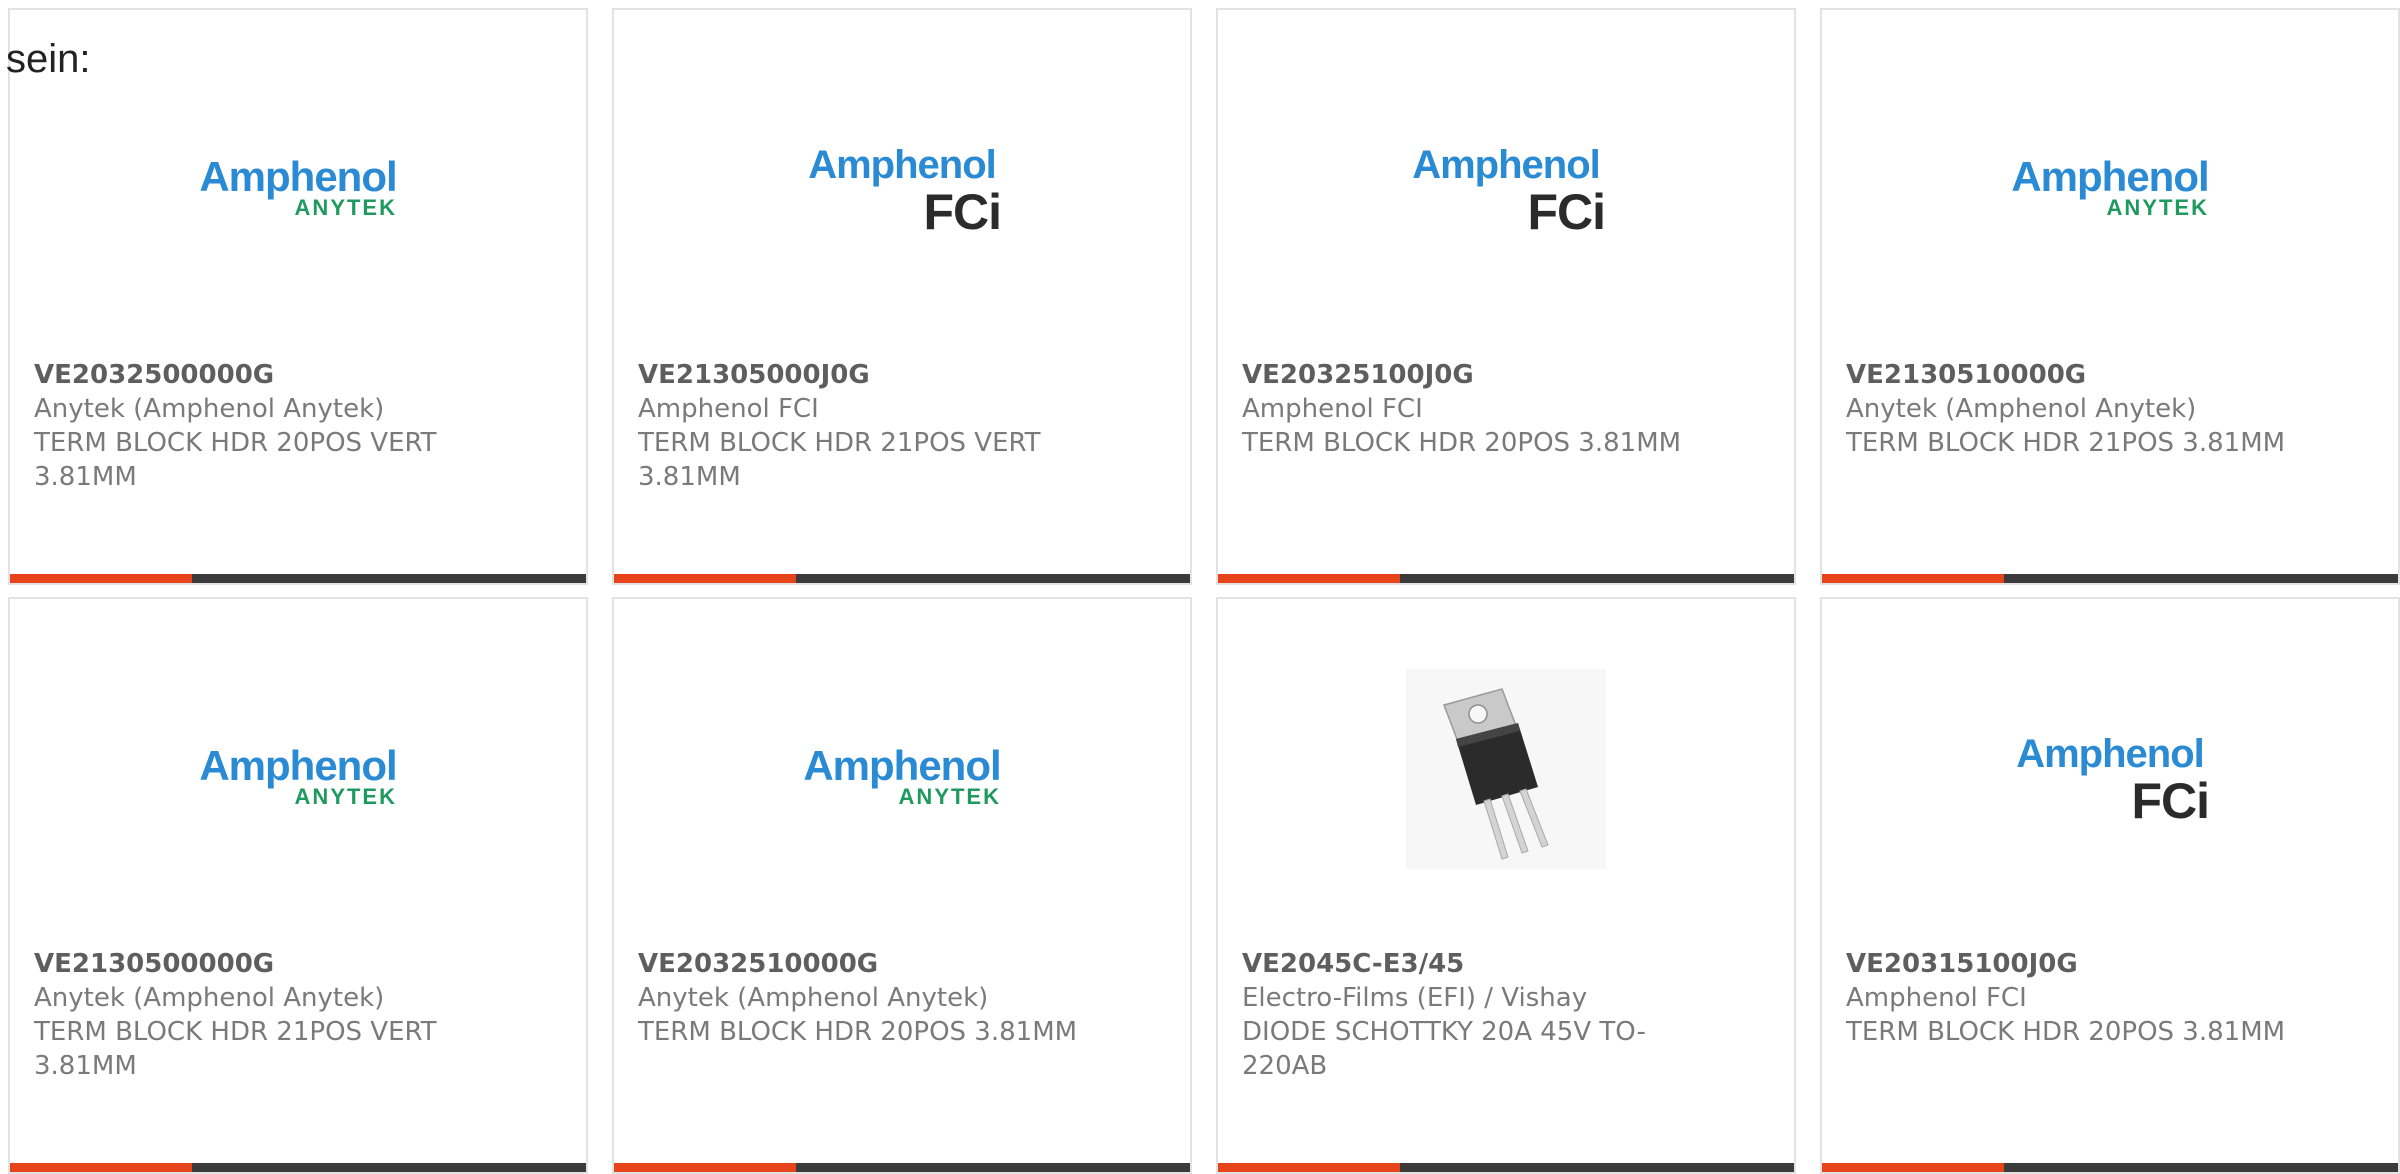 The image size is (2400, 1174). What do you see at coordinates (2076, 964) in the screenshot?
I see `part-number-link: VE20315100J0G` at bounding box center [2076, 964].